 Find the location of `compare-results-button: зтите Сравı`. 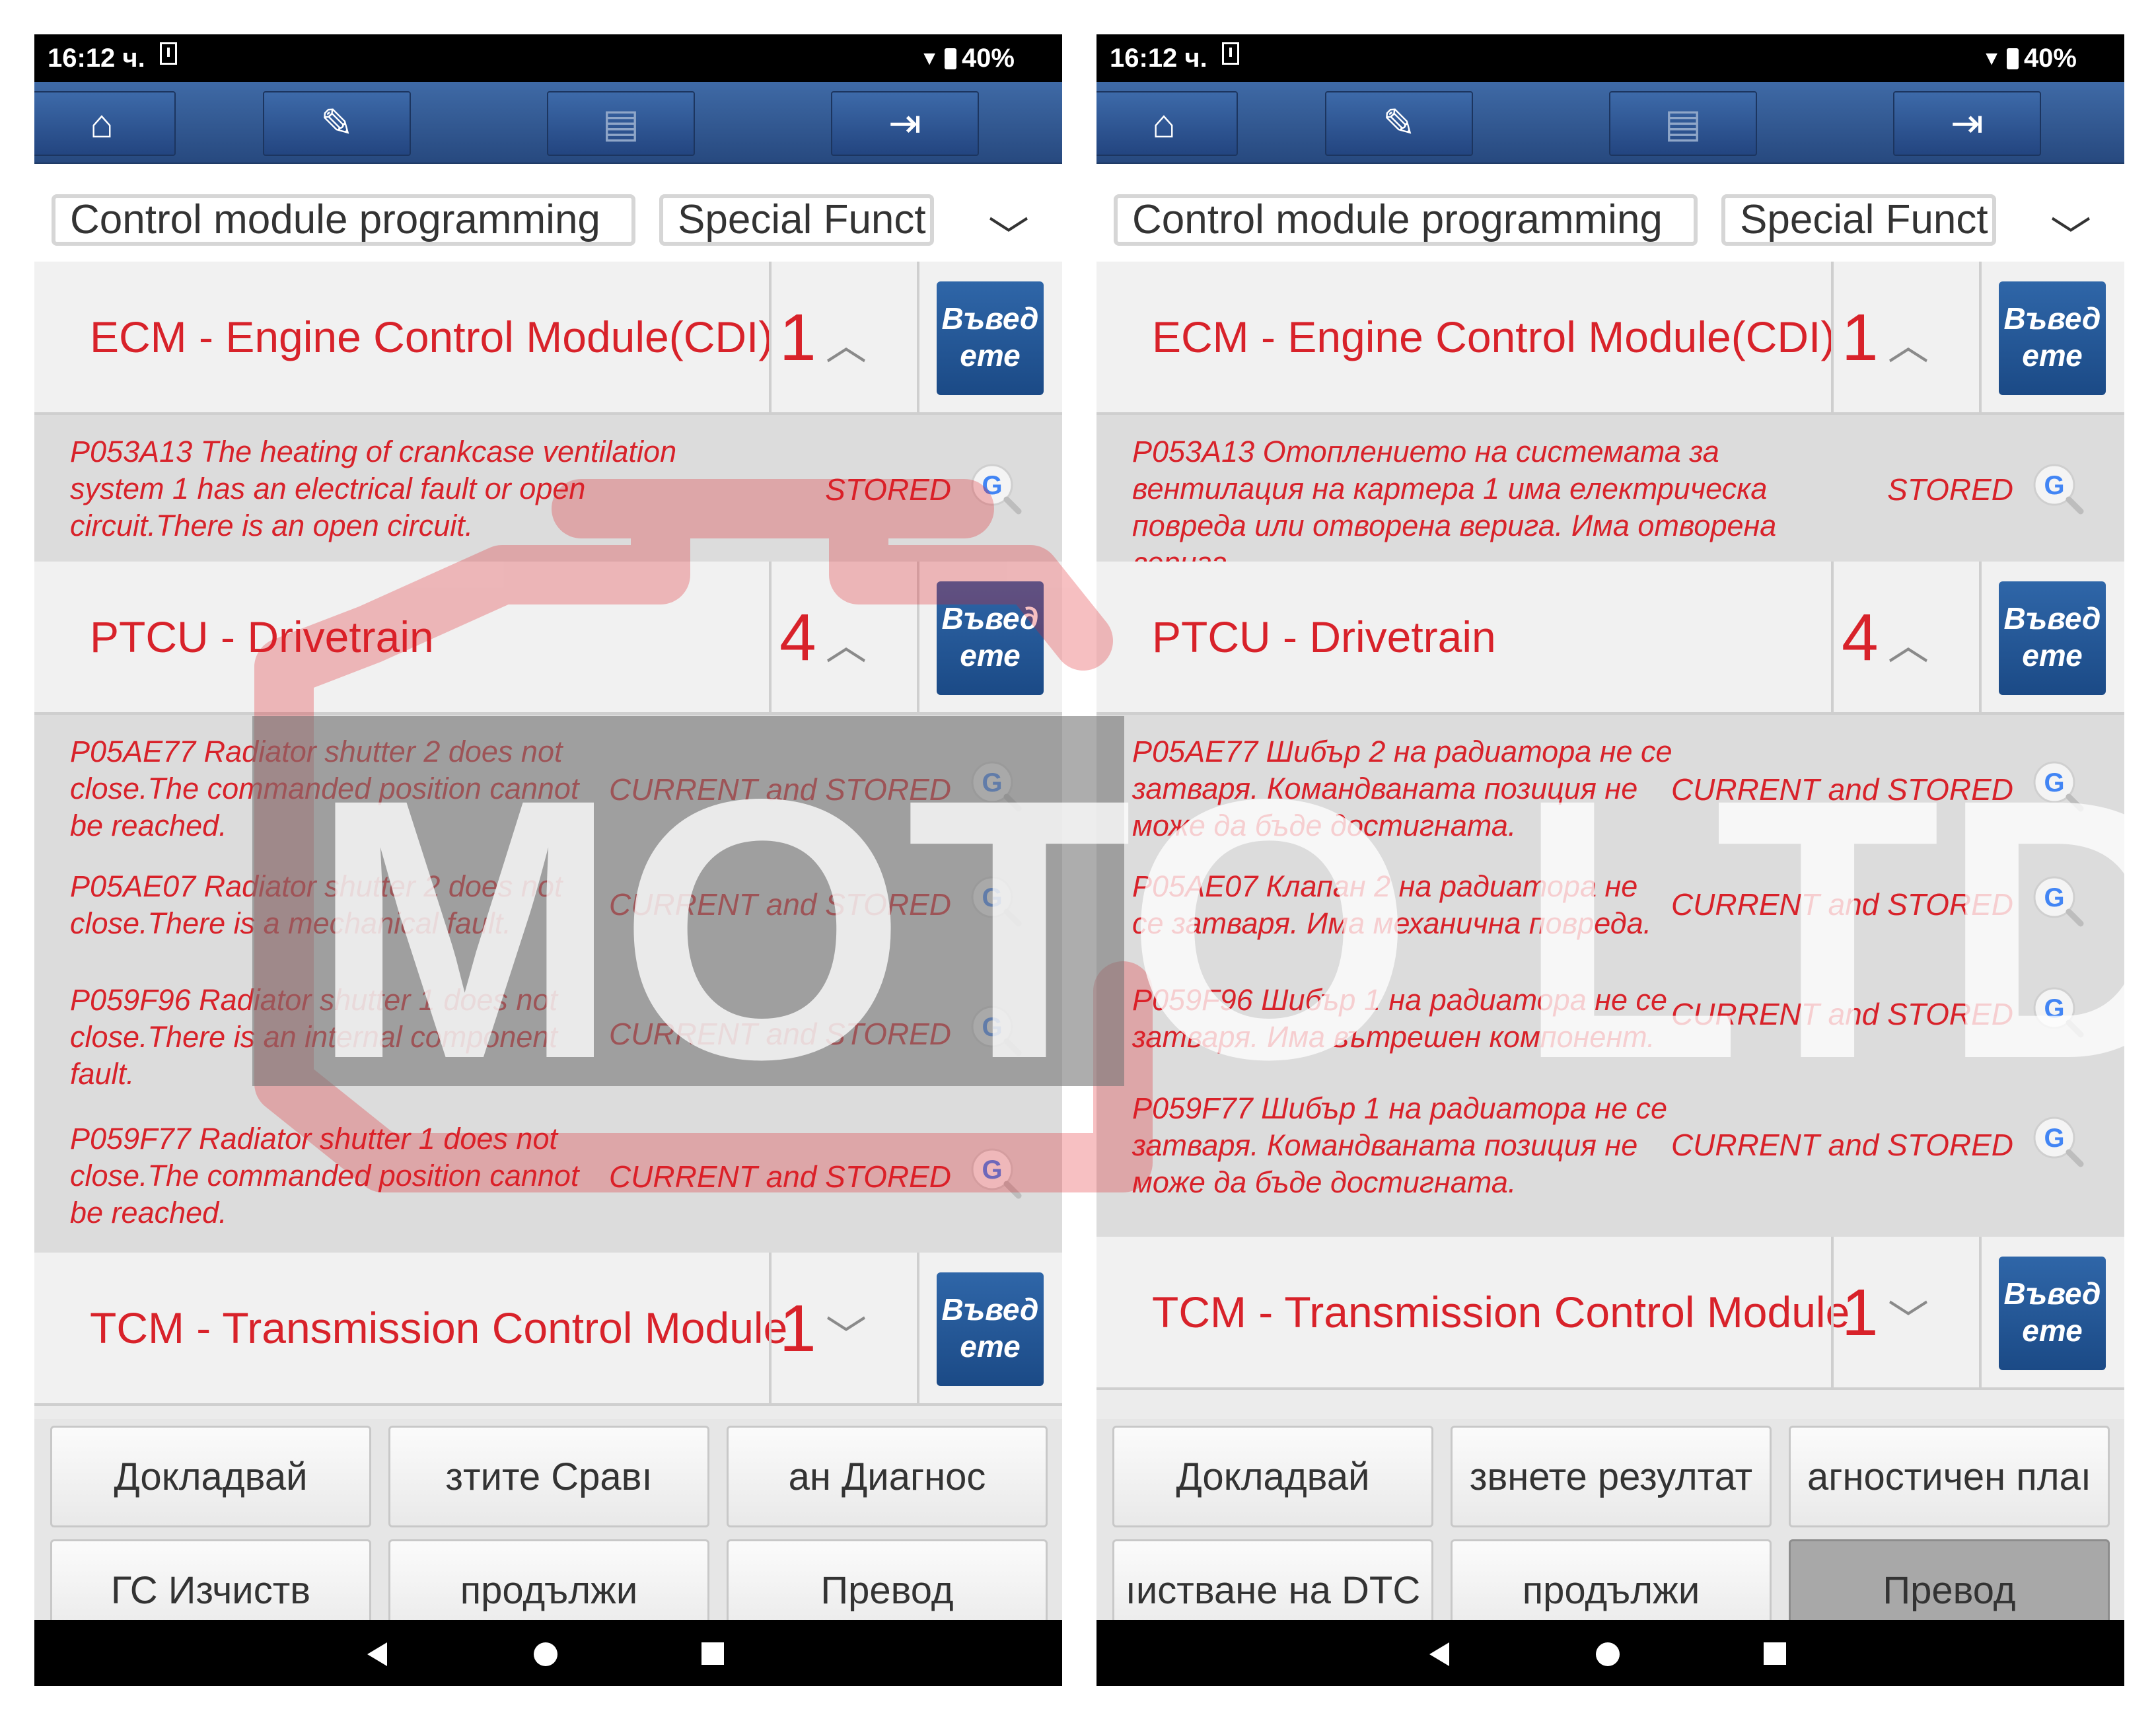

compare-results-button: зтите Сравı is located at coordinates (548, 1476).